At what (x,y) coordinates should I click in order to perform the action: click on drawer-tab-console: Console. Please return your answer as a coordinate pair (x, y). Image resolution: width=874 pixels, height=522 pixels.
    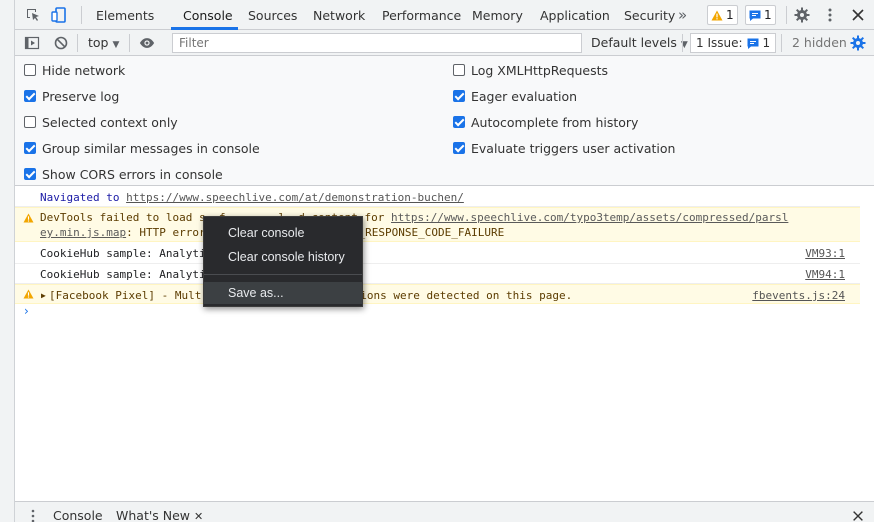
    Looking at the image, I should click on (78, 512).